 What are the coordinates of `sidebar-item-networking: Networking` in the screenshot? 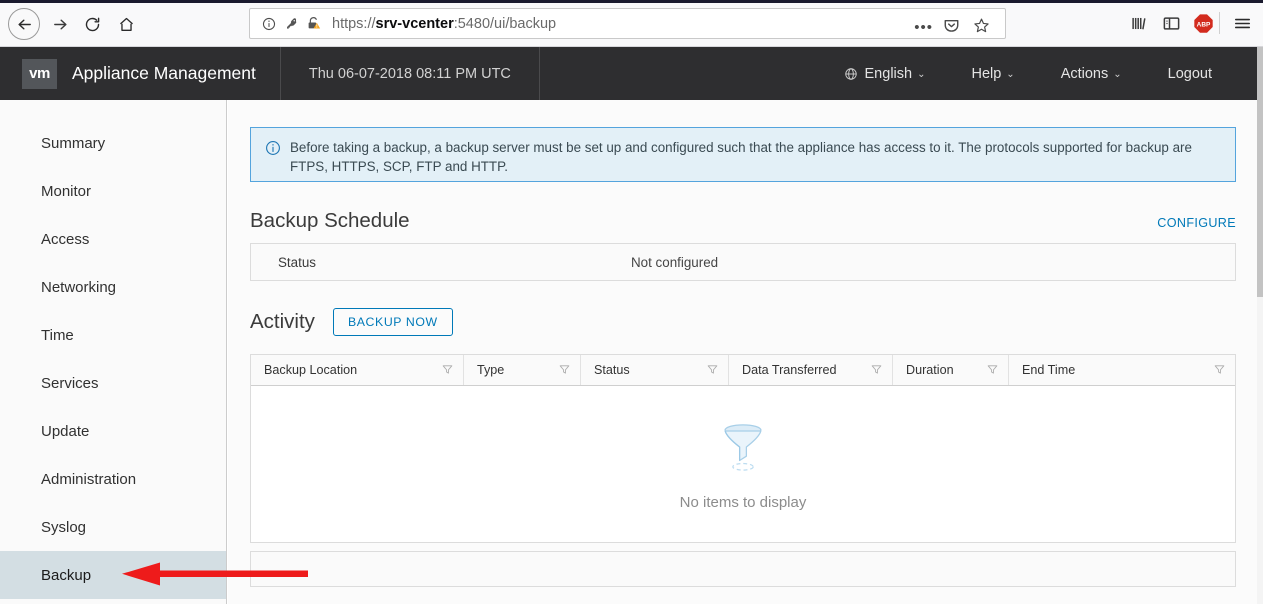 It's located at (113, 287).